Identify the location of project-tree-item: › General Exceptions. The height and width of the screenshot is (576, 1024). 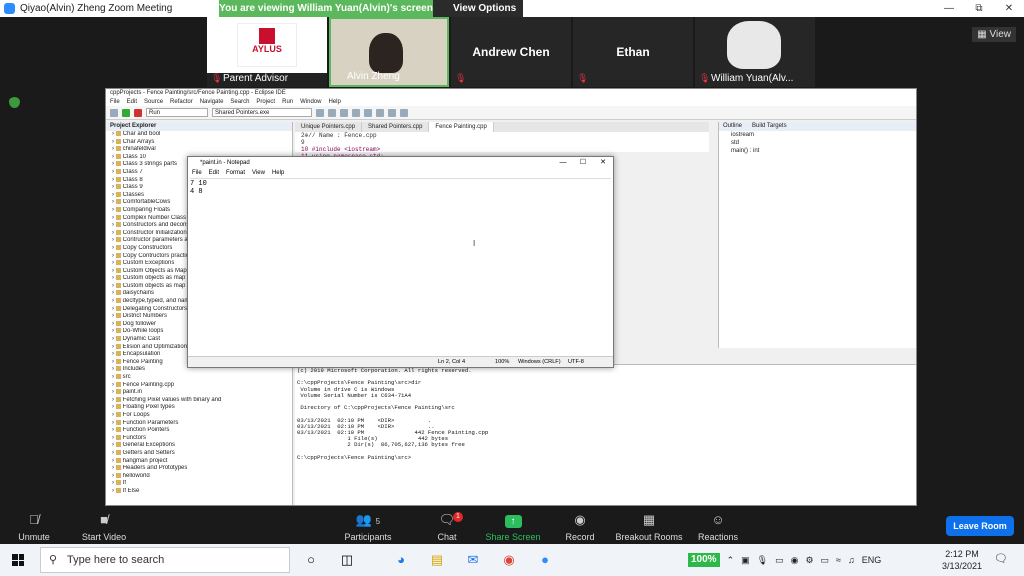
(199, 446).